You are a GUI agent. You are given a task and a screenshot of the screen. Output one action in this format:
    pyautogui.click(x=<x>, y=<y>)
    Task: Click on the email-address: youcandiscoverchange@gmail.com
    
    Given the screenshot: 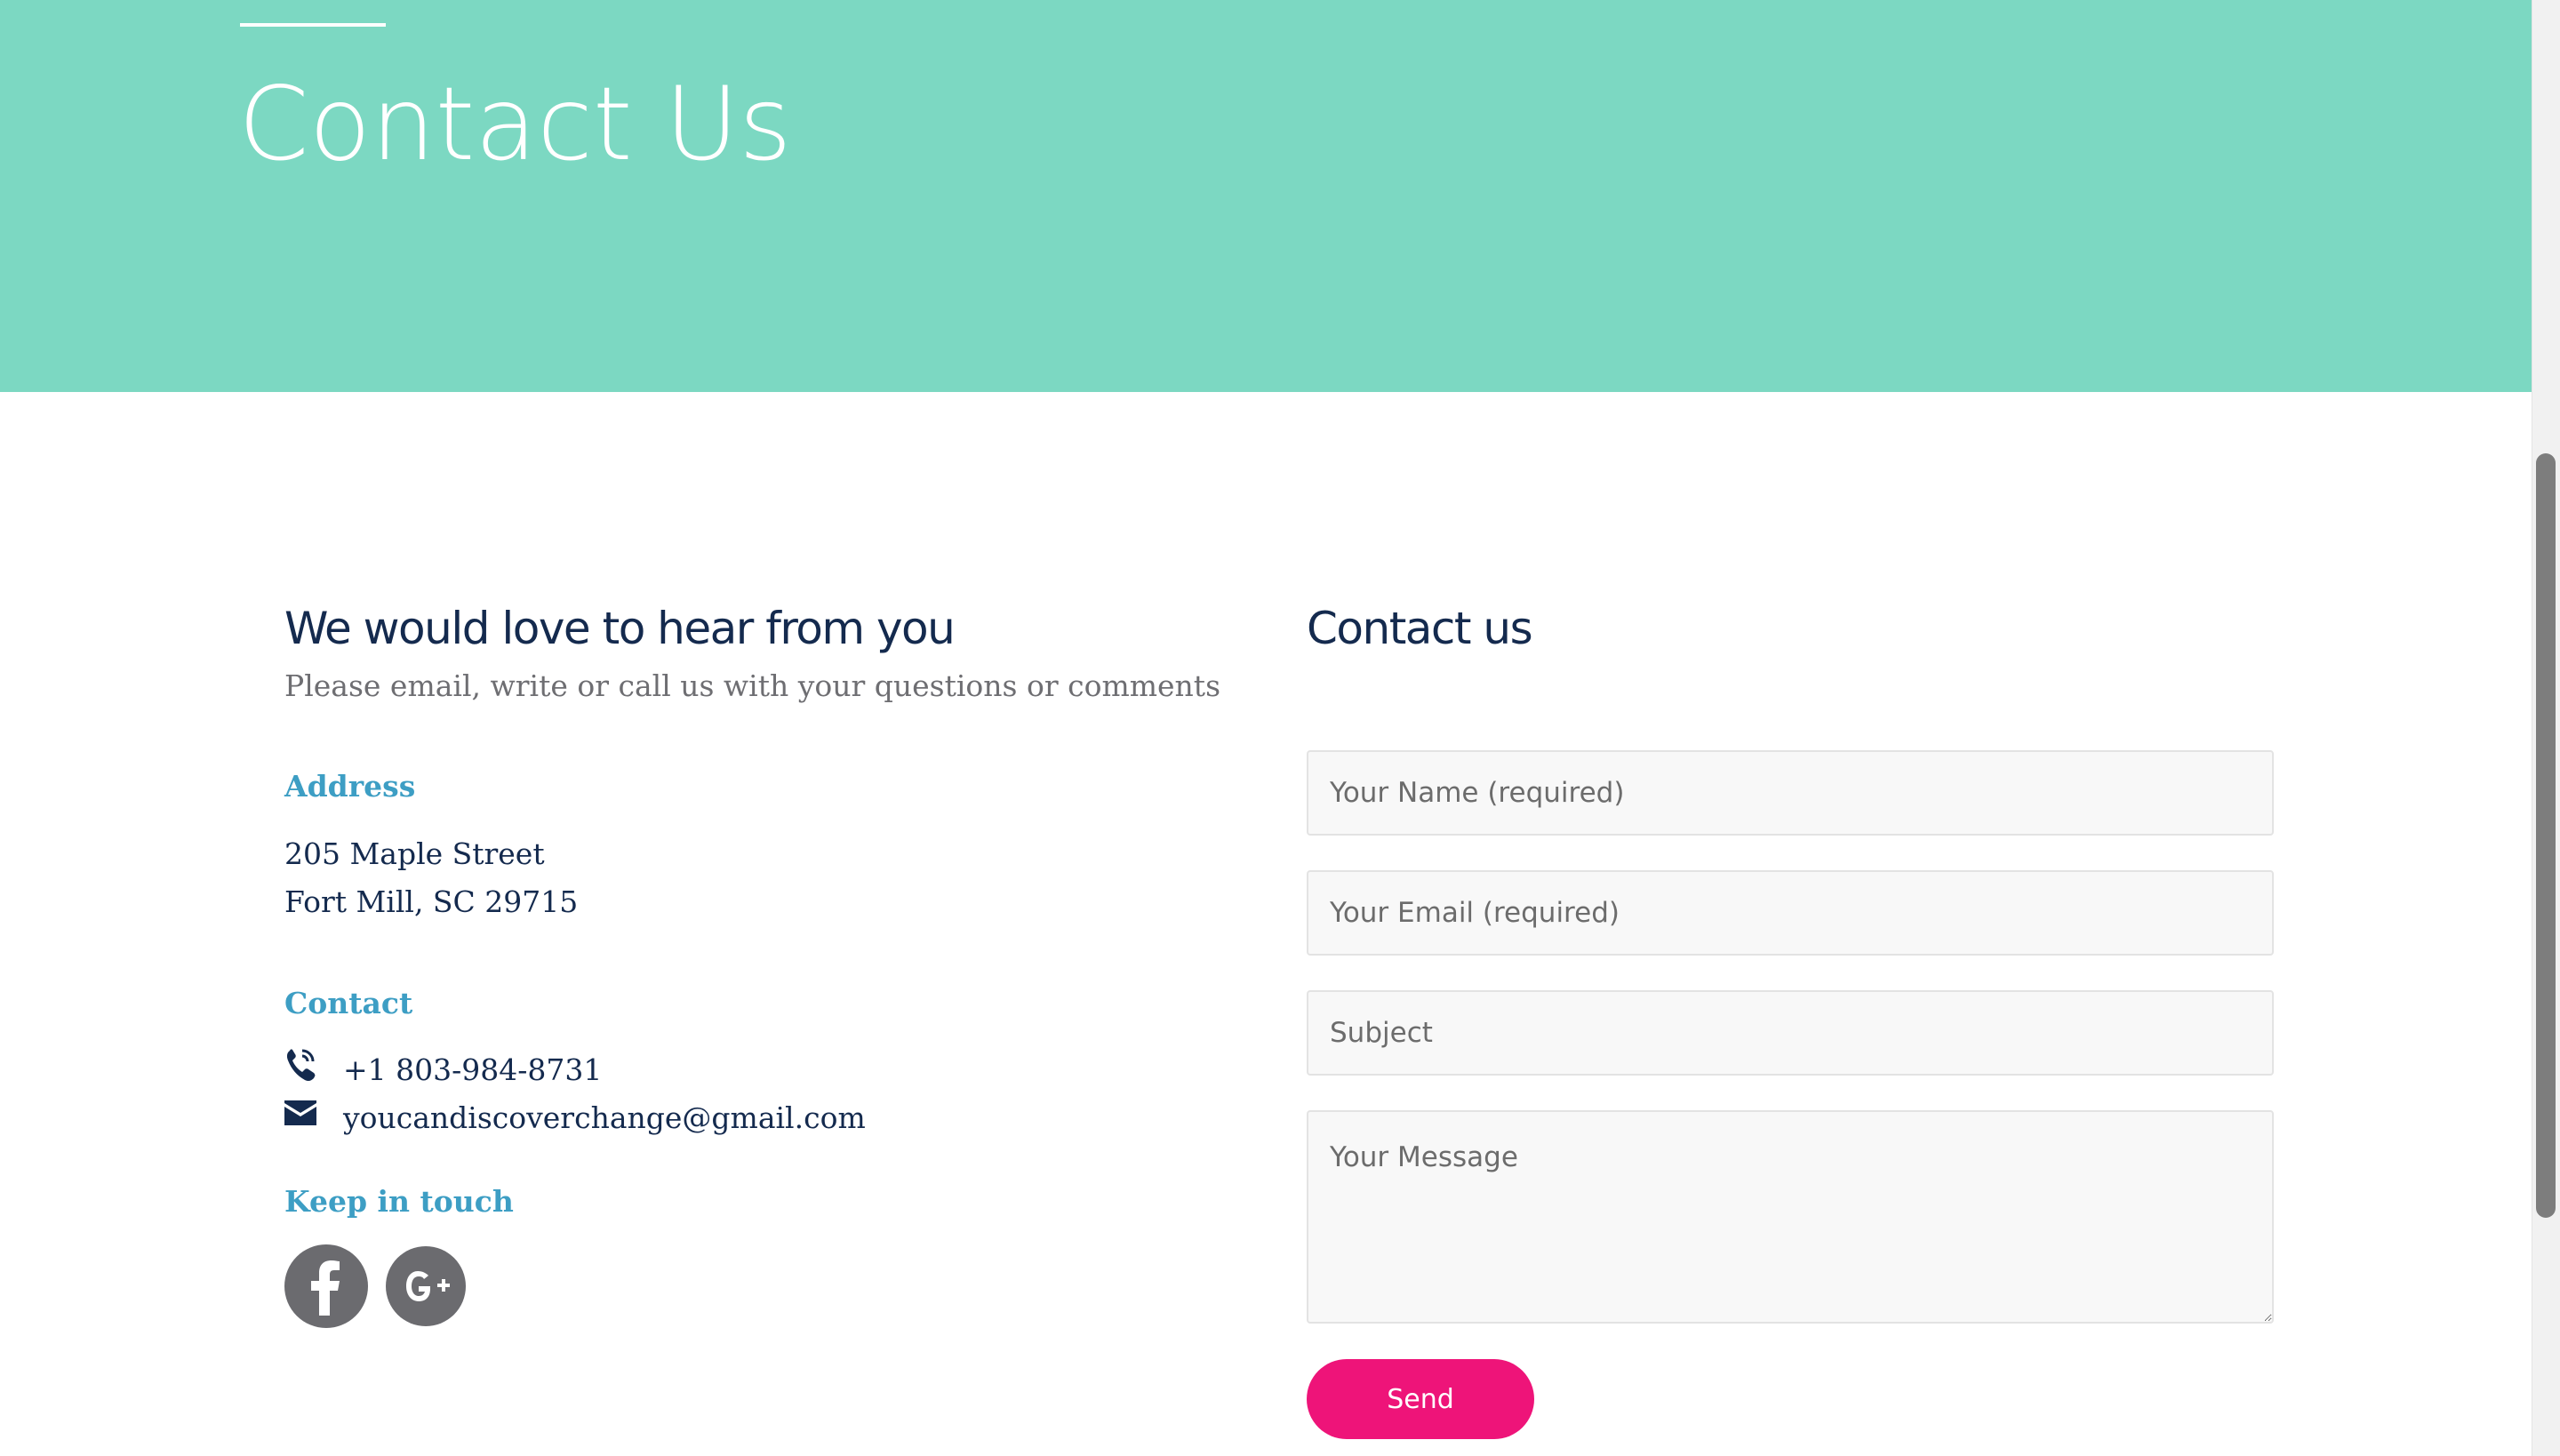 What is the action you would take?
    pyautogui.click(x=604, y=1117)
    